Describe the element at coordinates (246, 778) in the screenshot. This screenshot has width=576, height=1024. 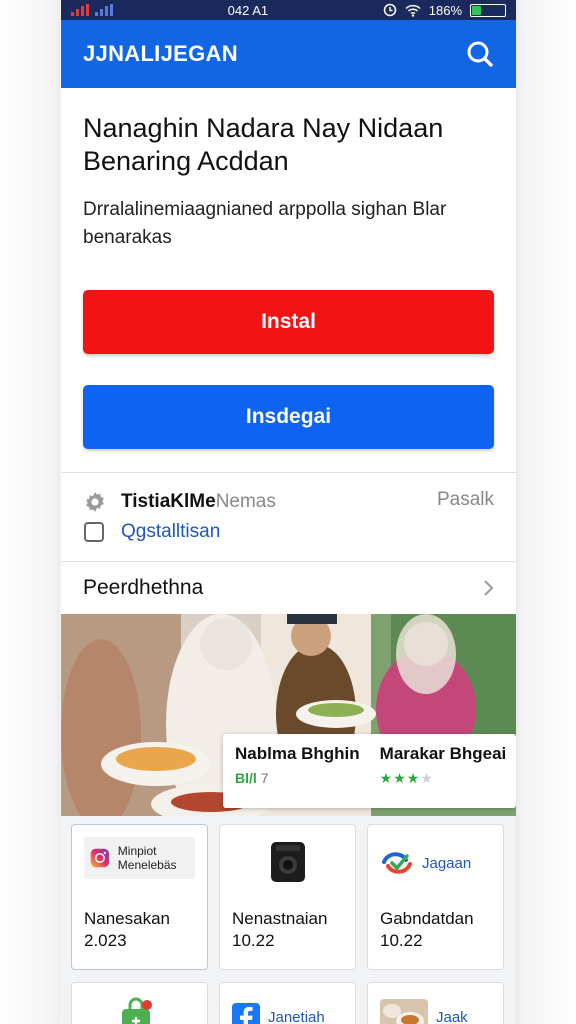
I see `featured-card-left-tag: Bl/l` at that location.